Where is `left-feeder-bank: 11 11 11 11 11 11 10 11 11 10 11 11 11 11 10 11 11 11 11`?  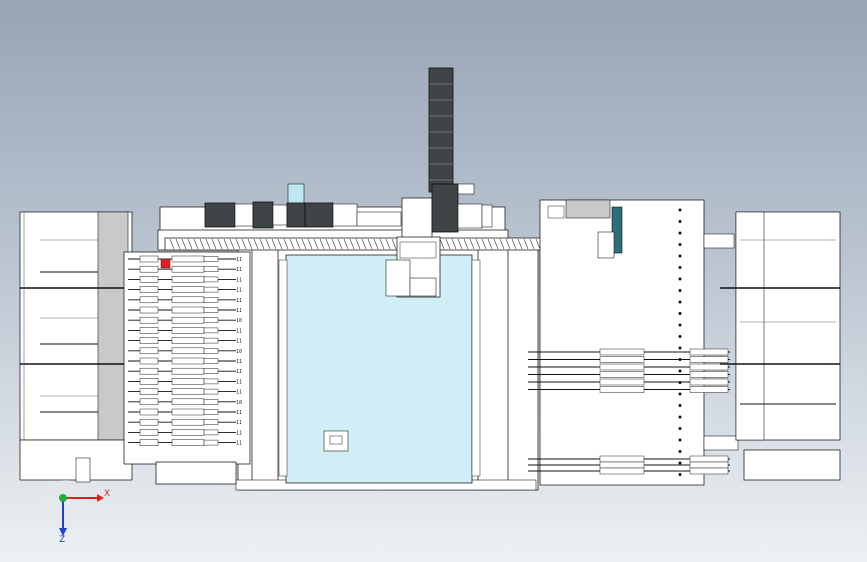 left-feeder-bank: 11 11 11 11 11 11 10 11 11 10 11 11 11 11 10 11 11 11 11 is located at coordinates (187, 358).